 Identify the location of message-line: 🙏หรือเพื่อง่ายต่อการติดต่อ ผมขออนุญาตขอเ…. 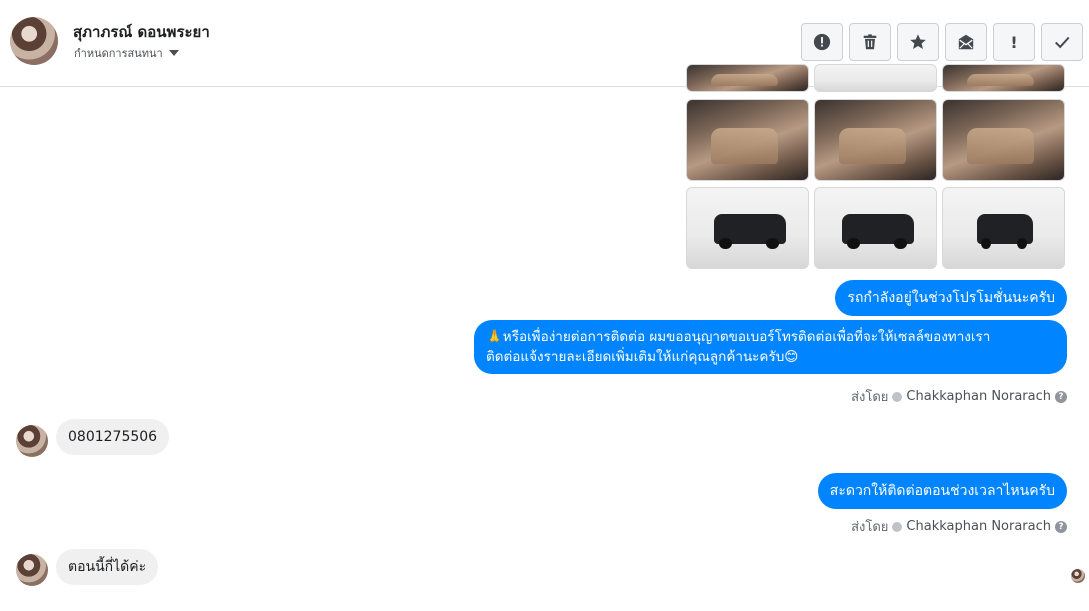
(738, 337).